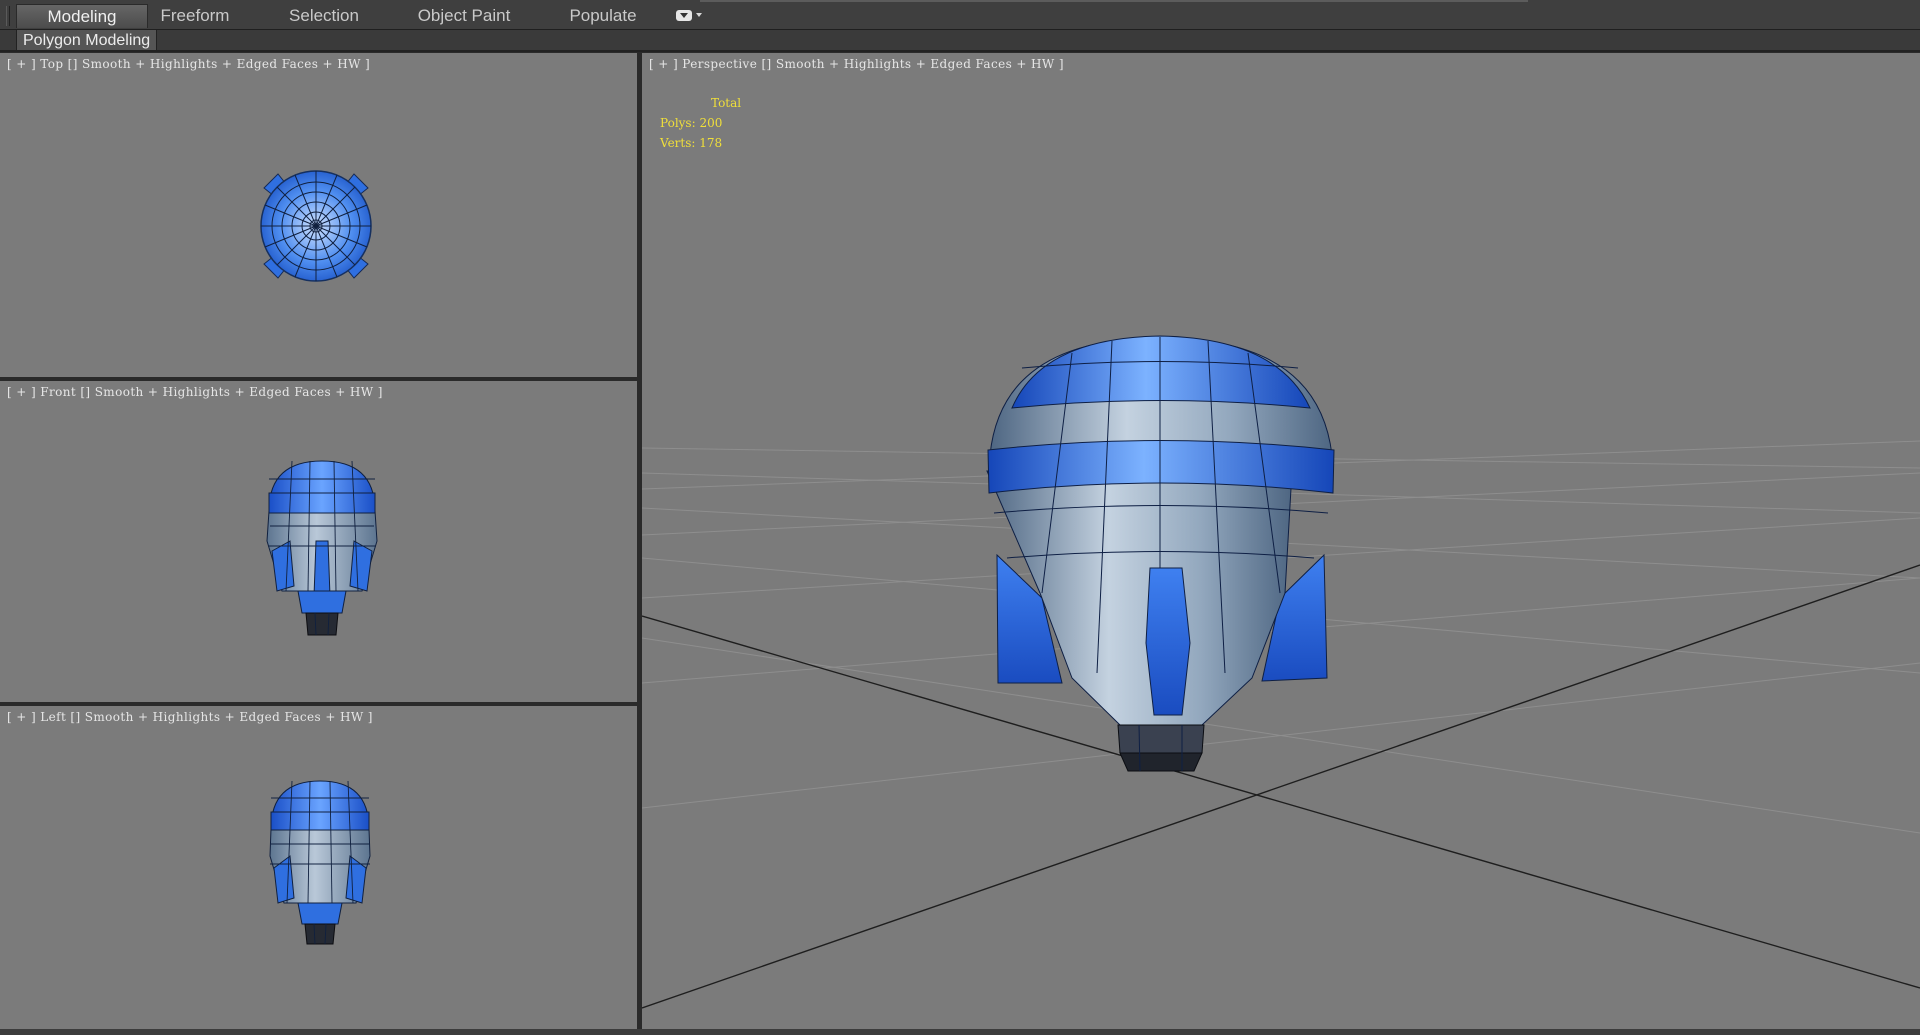 The width and height of the screenshot is (1920, 1035). I want to click on status-strip, so click(960, 1032).